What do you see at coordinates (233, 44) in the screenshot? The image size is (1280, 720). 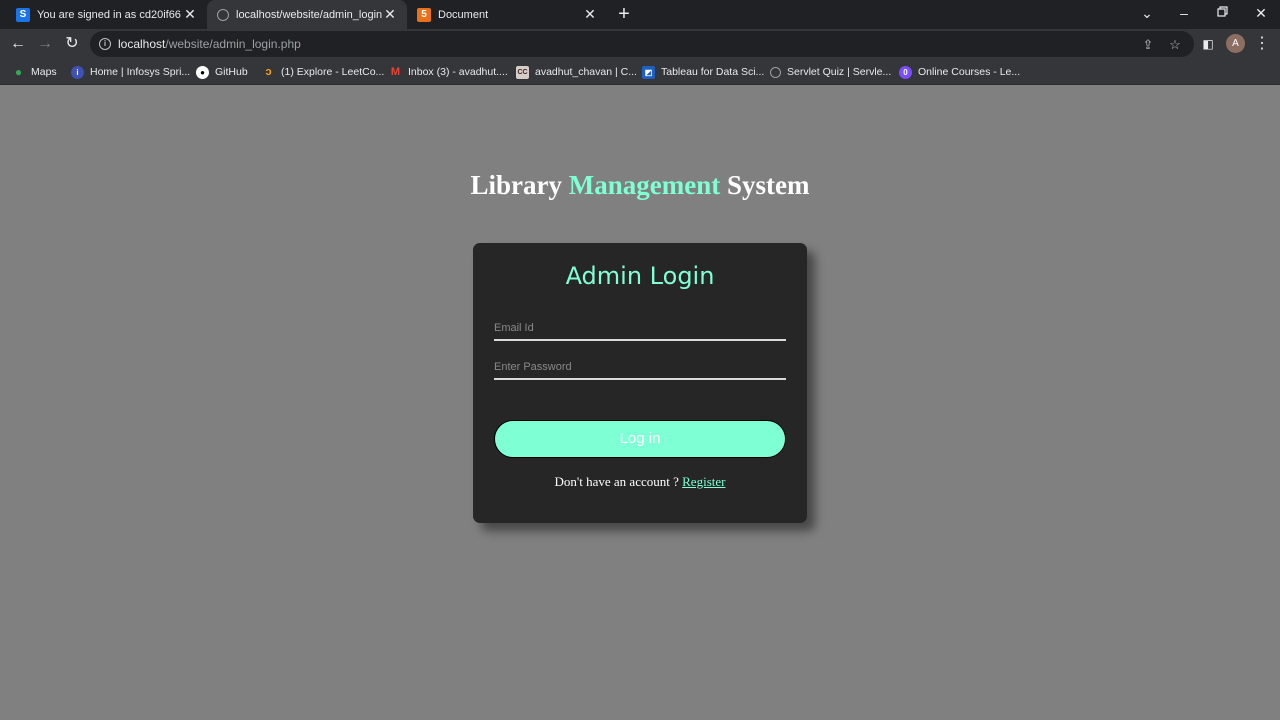 I see `url-path: /website/admin_login.php` at bounding box center [233, 44].